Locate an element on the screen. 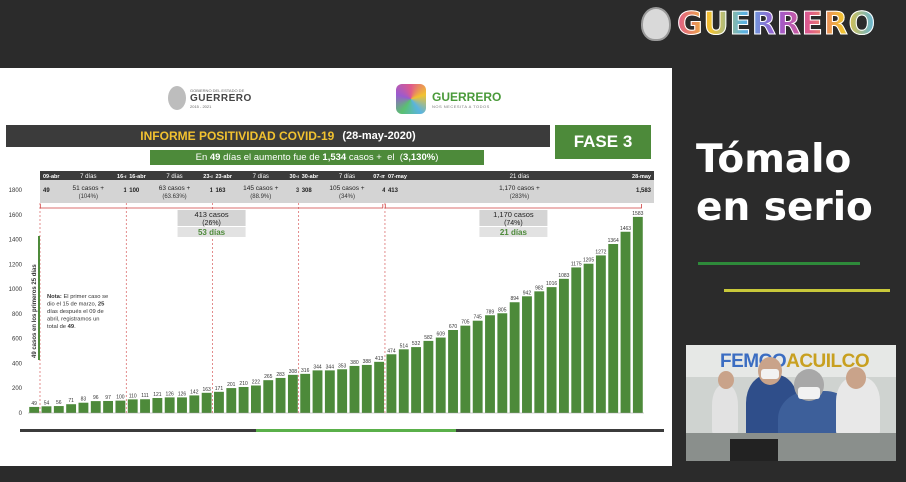 The image size is (906, 482). note-span-1-0: dio el 15 de marzo, is located at coordinates (72, 305).